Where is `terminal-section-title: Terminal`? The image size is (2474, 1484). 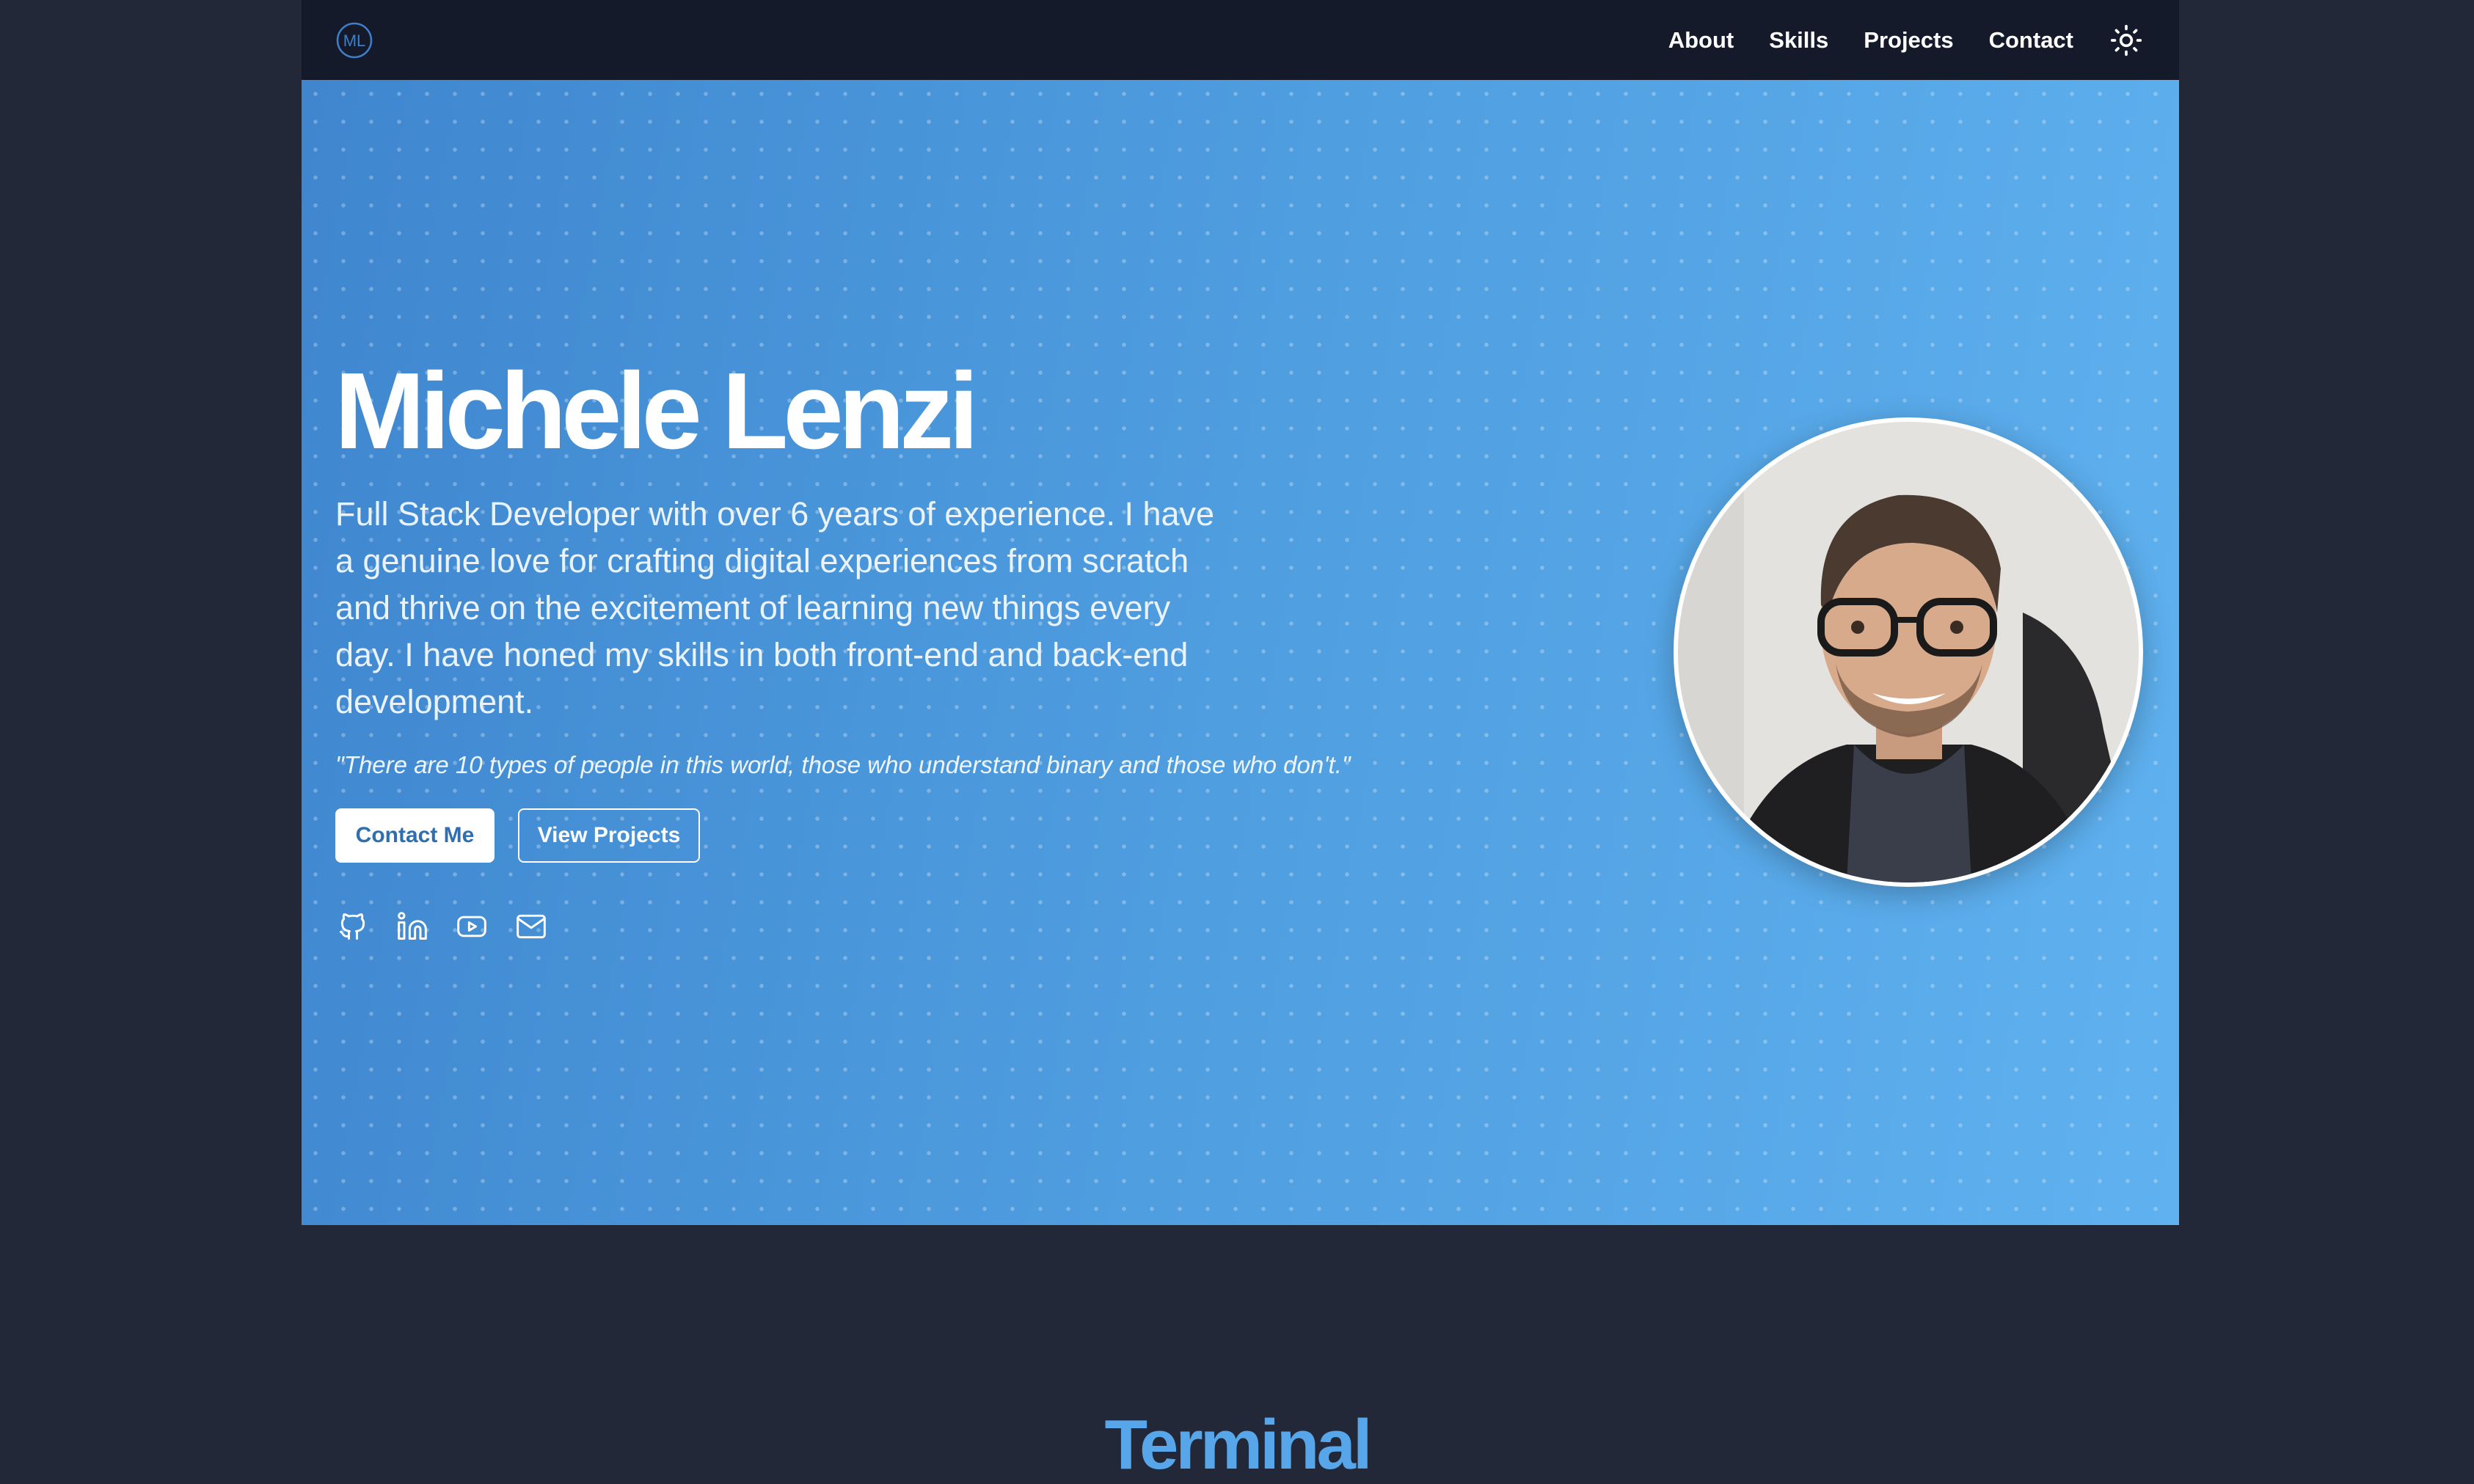
terminal-section-title: Terminal is located at coordinates (1238, 1445).